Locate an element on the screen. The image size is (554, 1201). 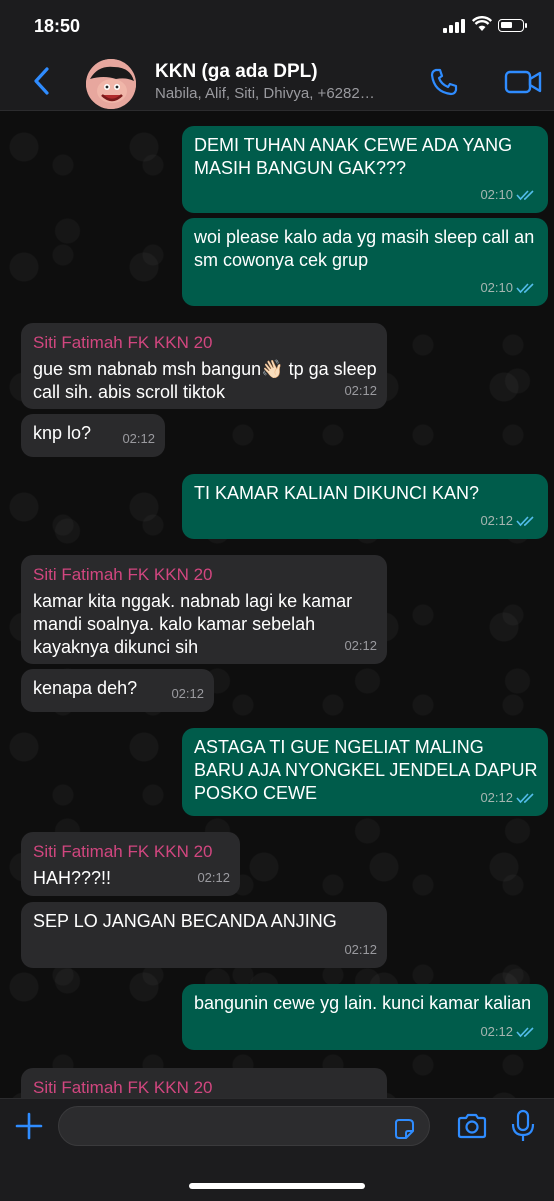
message-text: SEP LO JANGAN BECANDA ANJING is located at coordinates (185, 921).